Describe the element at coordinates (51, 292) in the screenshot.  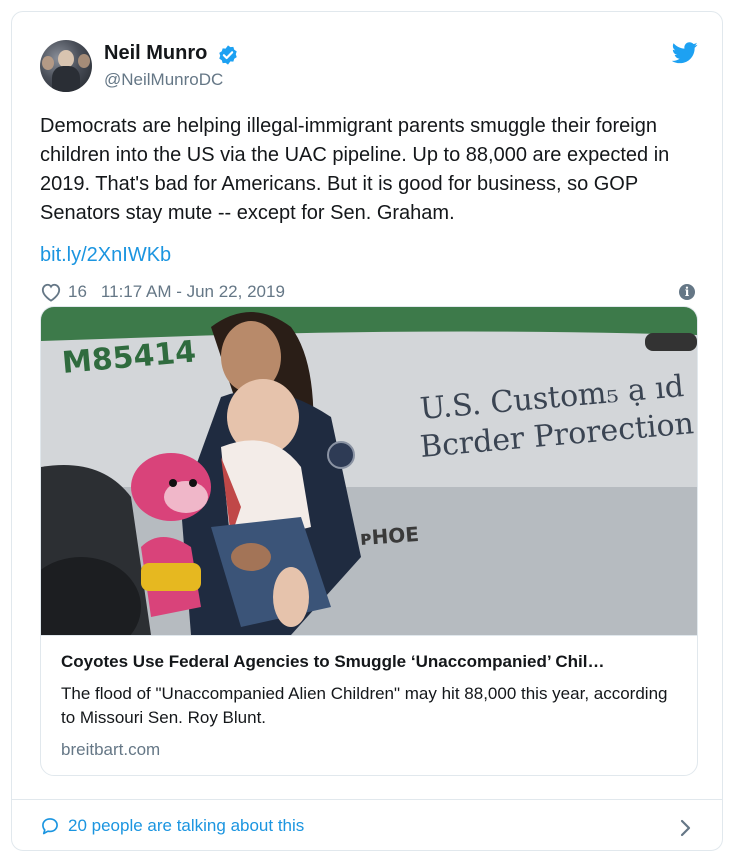
I see `heart-icon` at that location.